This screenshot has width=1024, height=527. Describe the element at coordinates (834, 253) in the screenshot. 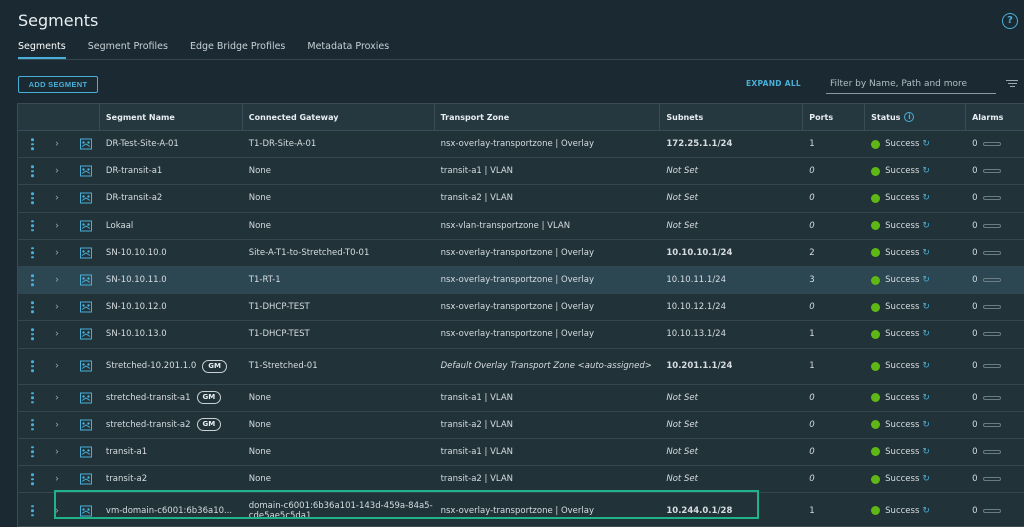

I see `ports-count: 2` at that location.